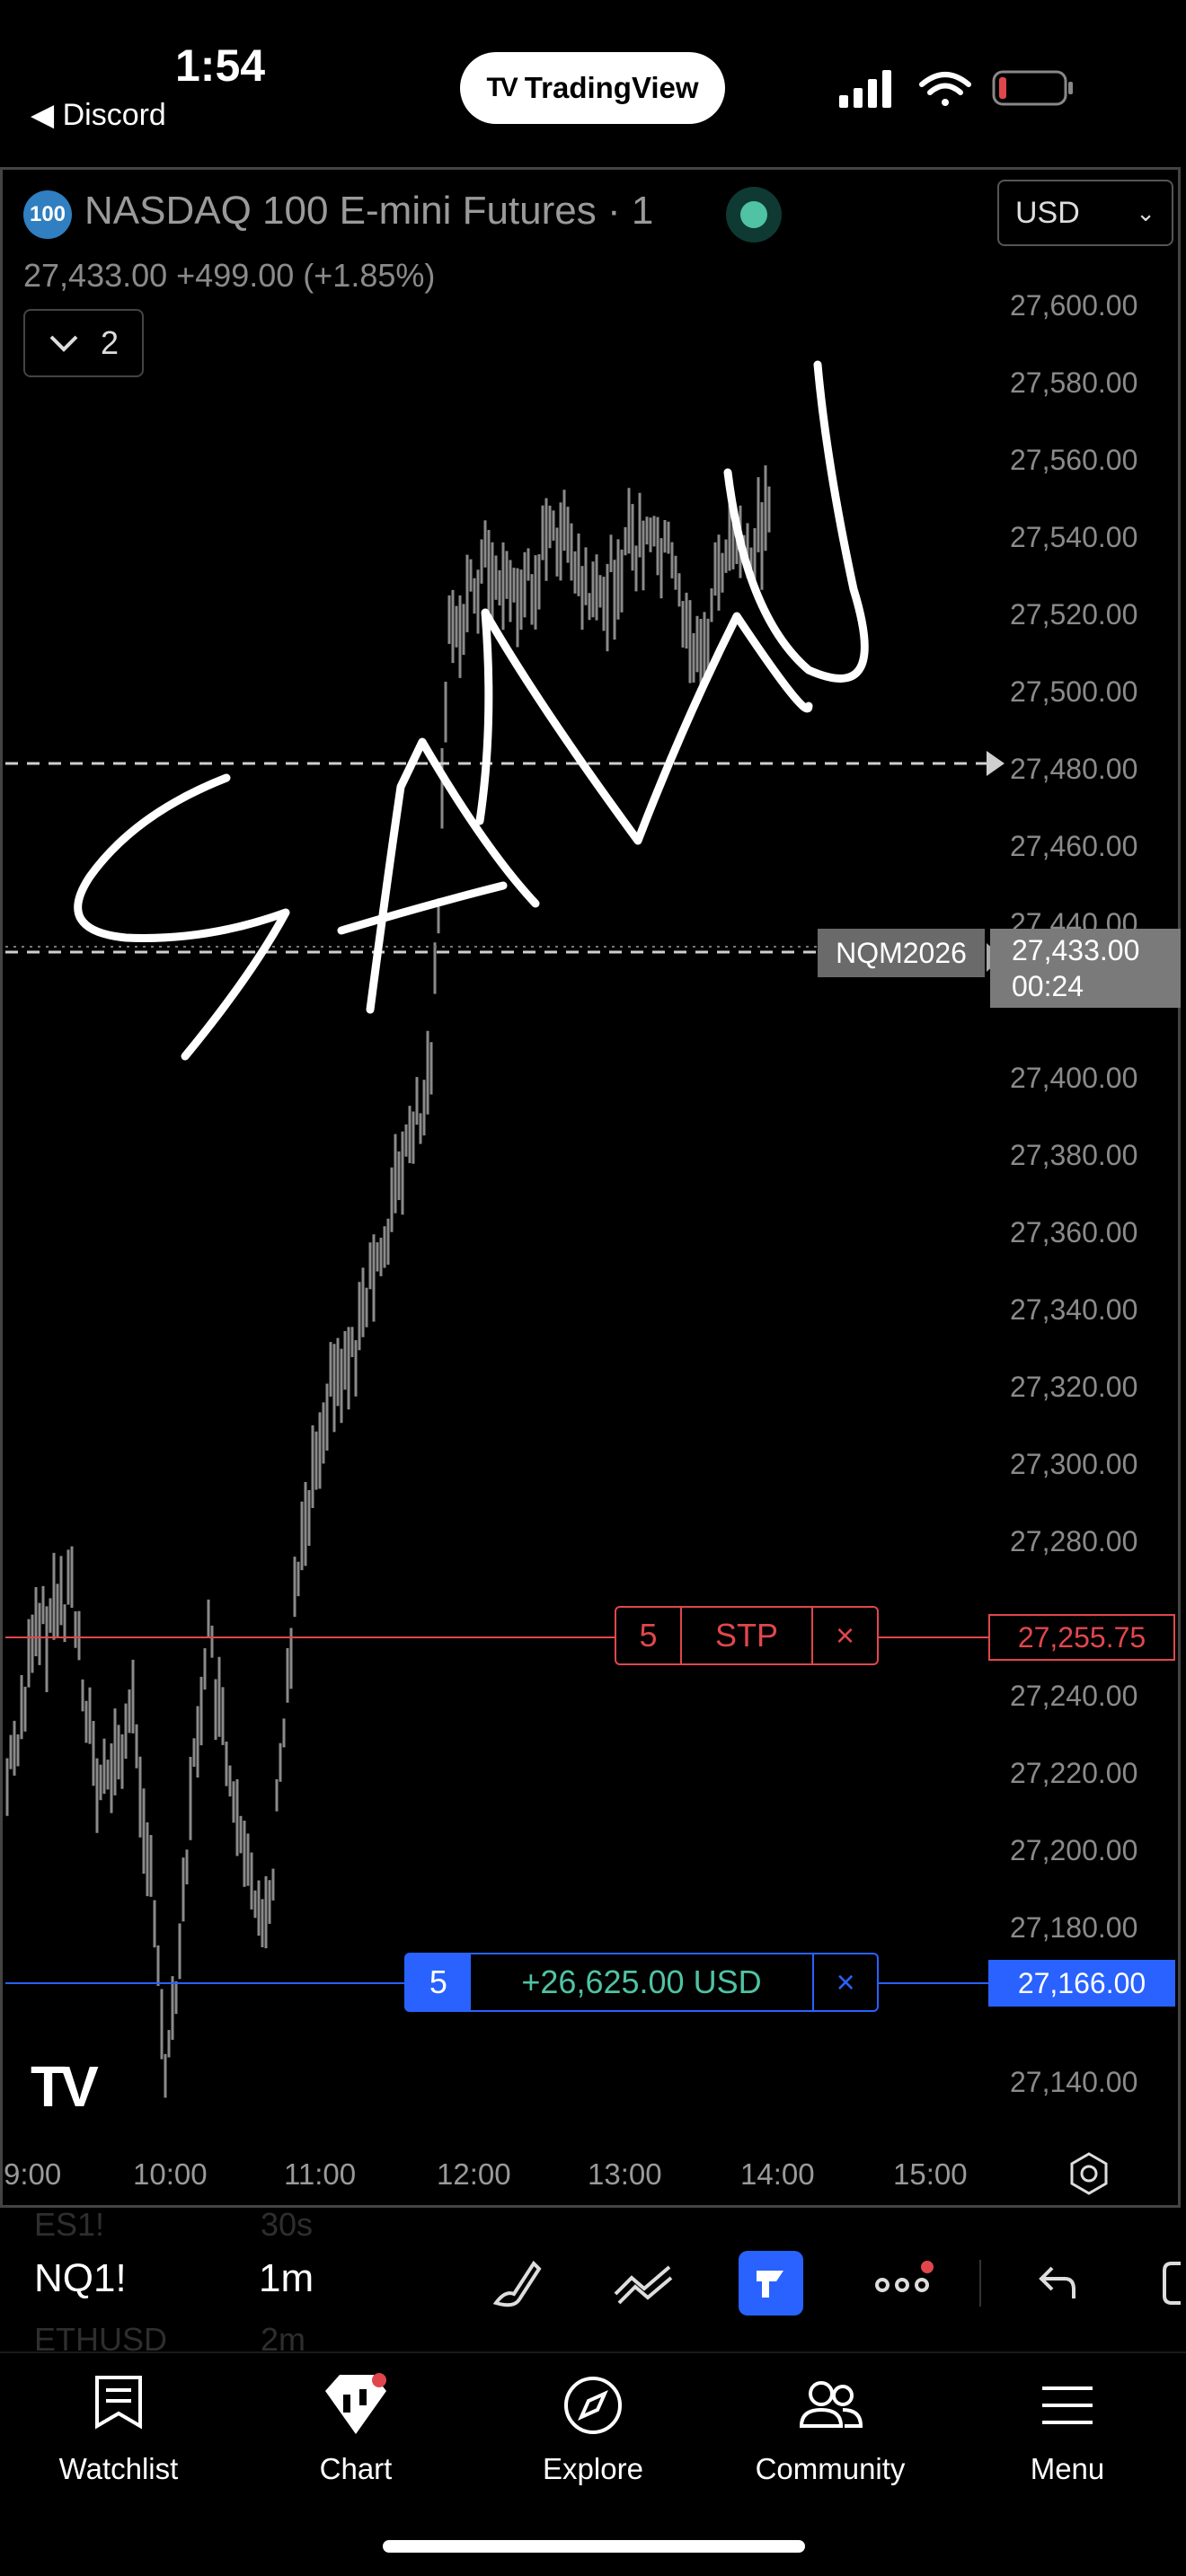 The height and width of the screenshot is (2576, 1186). I want to click on ghost-interval-above: 30s, so click(287, 2224).